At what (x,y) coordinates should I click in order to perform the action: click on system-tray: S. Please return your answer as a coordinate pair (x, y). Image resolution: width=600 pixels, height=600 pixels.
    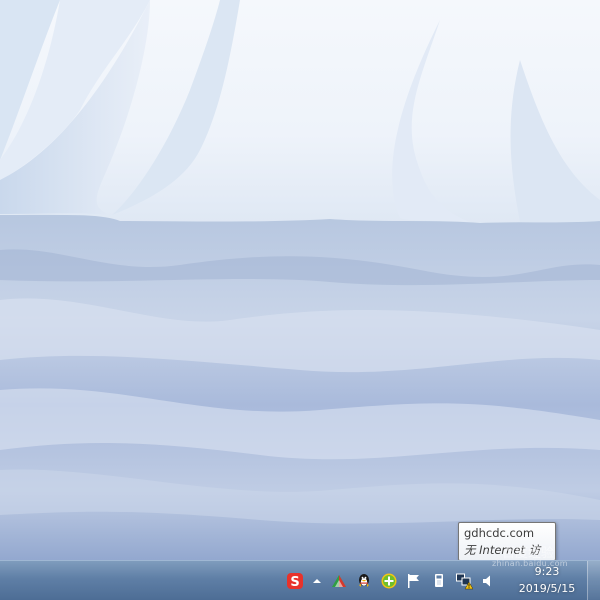
    Looking at the image, I should click on (388, 580).